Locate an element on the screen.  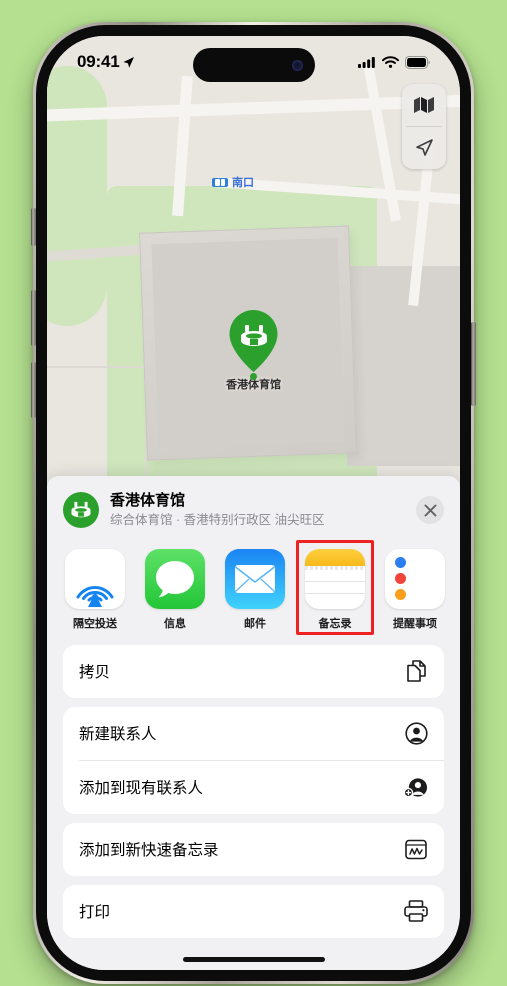
action-group: 拷贝 is located at coordinates (253, 671).